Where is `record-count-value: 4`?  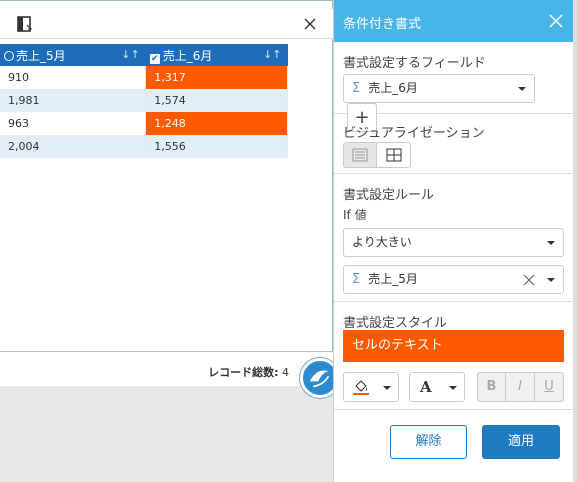
record-count-value: 4 is located at coordinates (285, 372).